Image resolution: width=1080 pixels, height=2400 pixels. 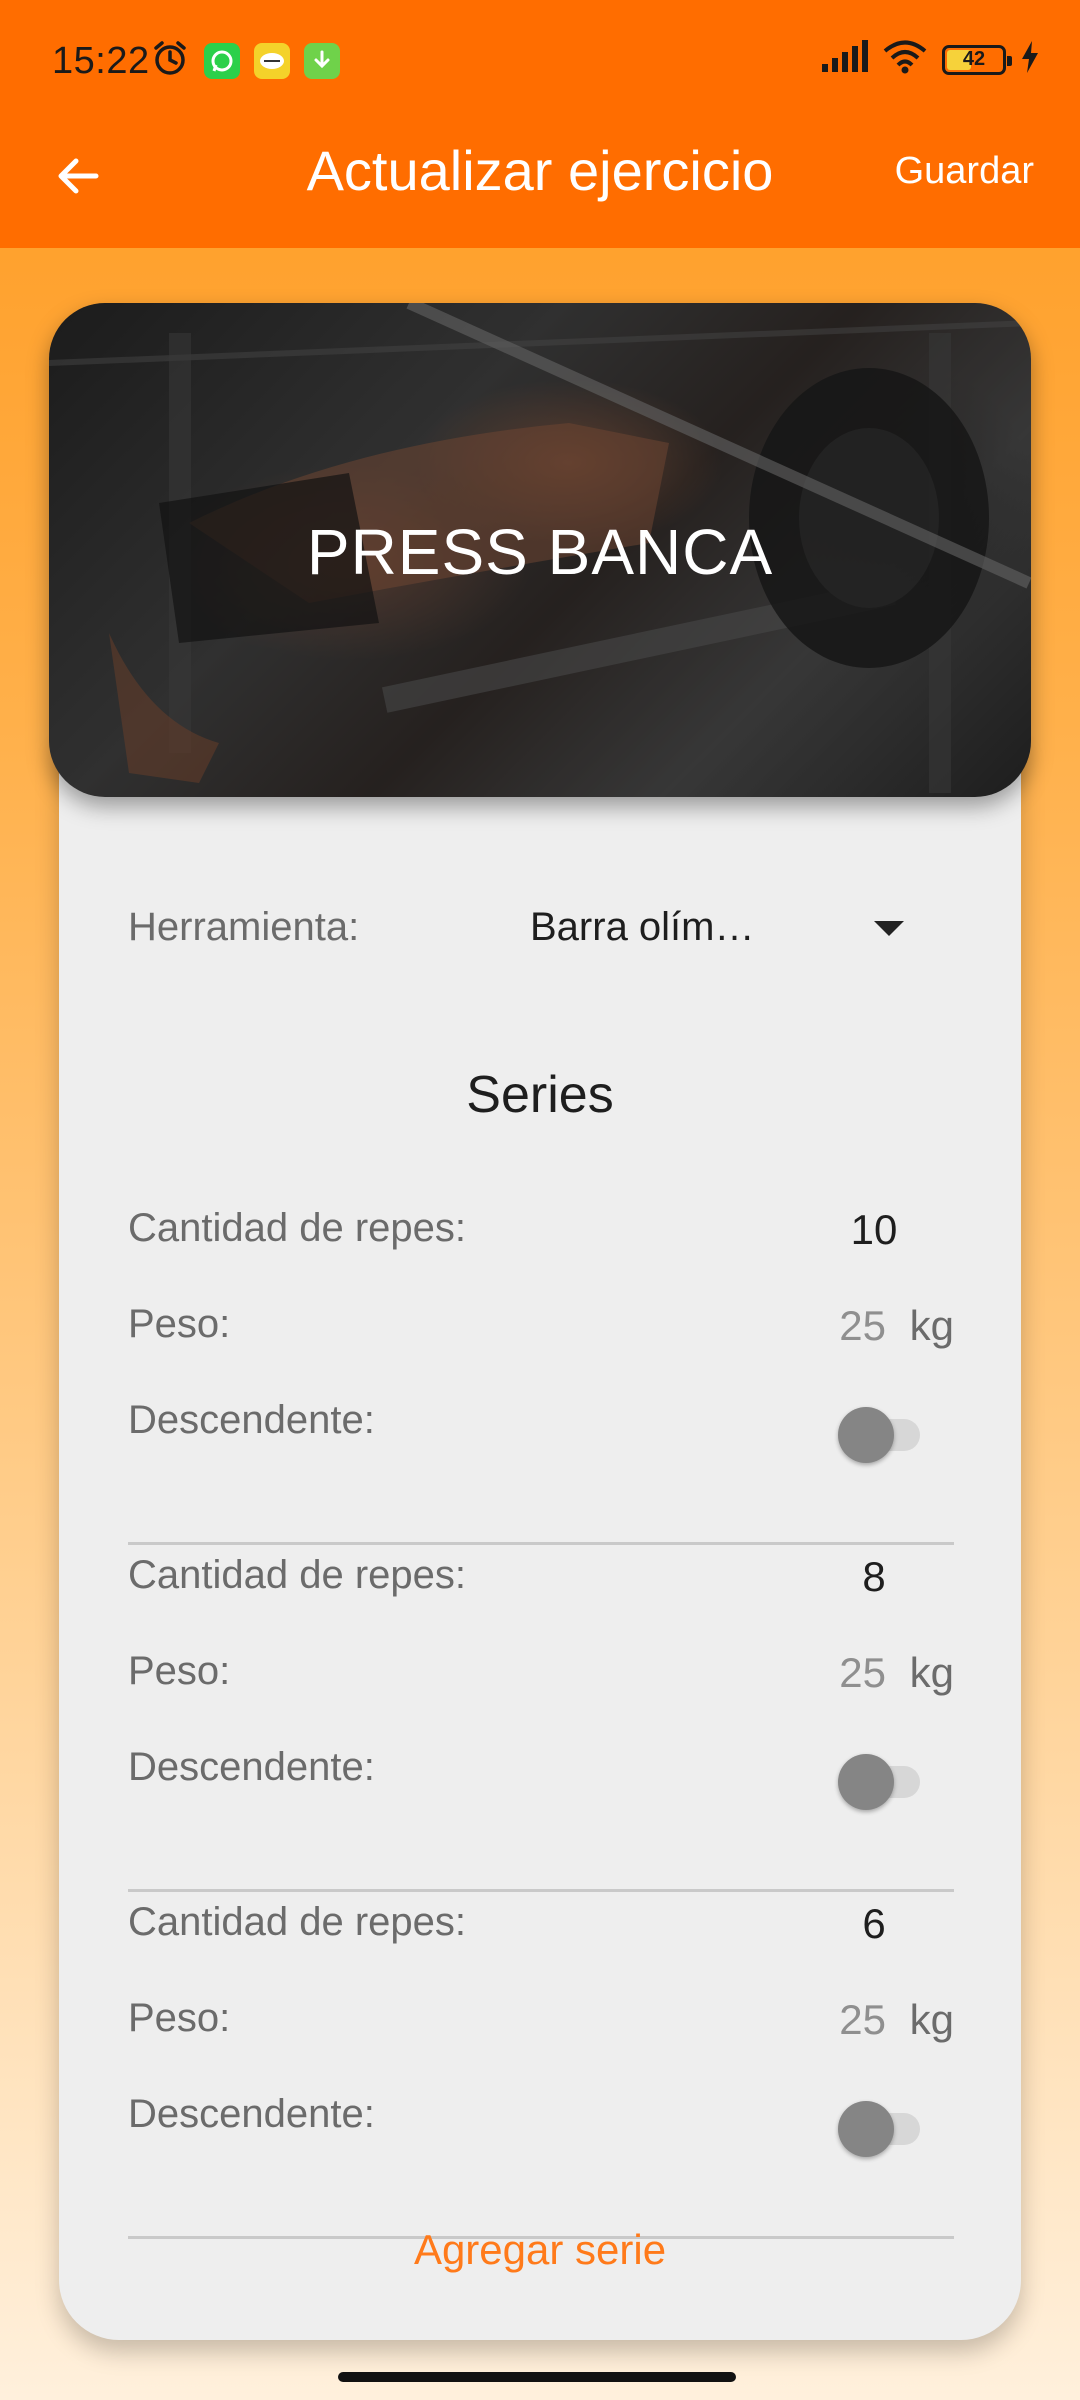 What do you see at coordinates (244, 927) in the screenshot?
I see `tool-label: Herramienta:` at bounding box center [244, 927].